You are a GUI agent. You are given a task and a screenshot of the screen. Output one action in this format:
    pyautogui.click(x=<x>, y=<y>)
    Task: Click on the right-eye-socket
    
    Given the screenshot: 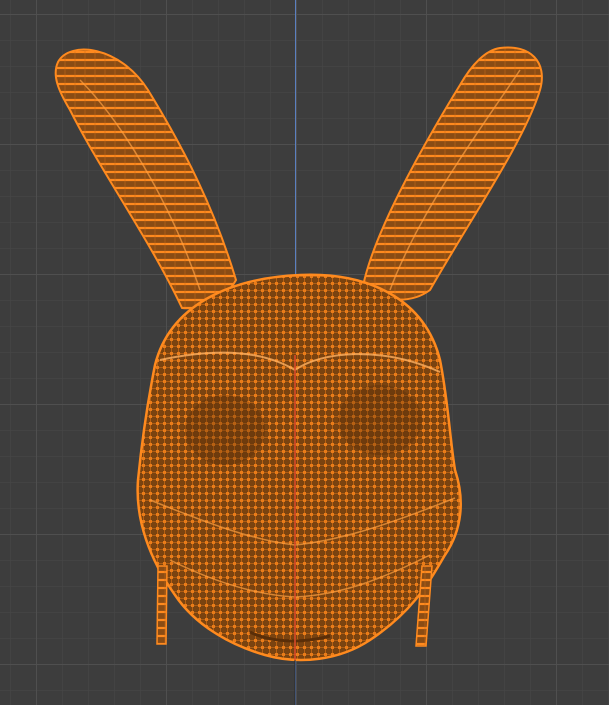 What is the action you would take?
    pyautogui.click(x=380, y=420)
    